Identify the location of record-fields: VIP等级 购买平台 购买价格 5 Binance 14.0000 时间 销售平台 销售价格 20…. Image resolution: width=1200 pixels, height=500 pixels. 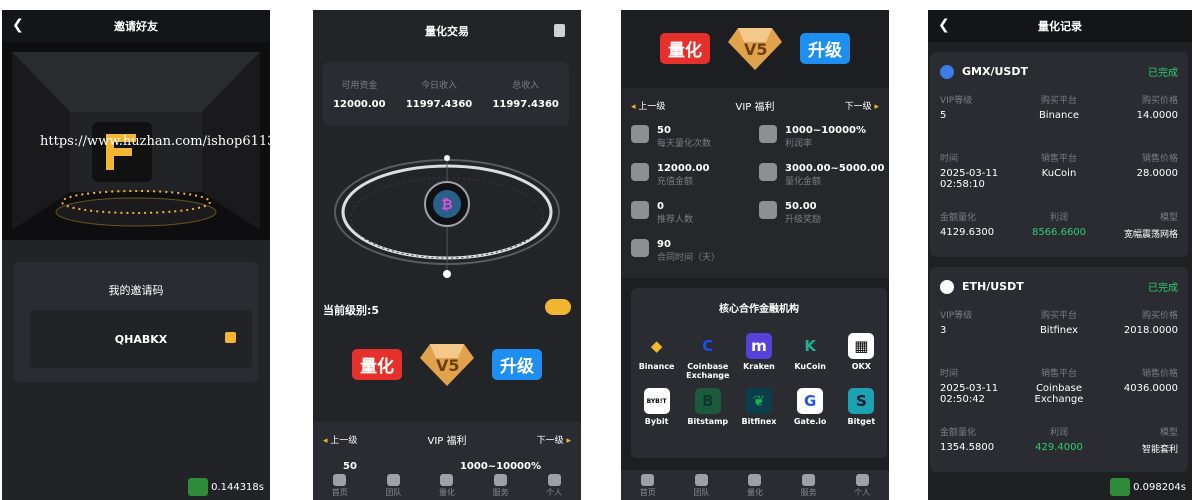
(1059, 166).